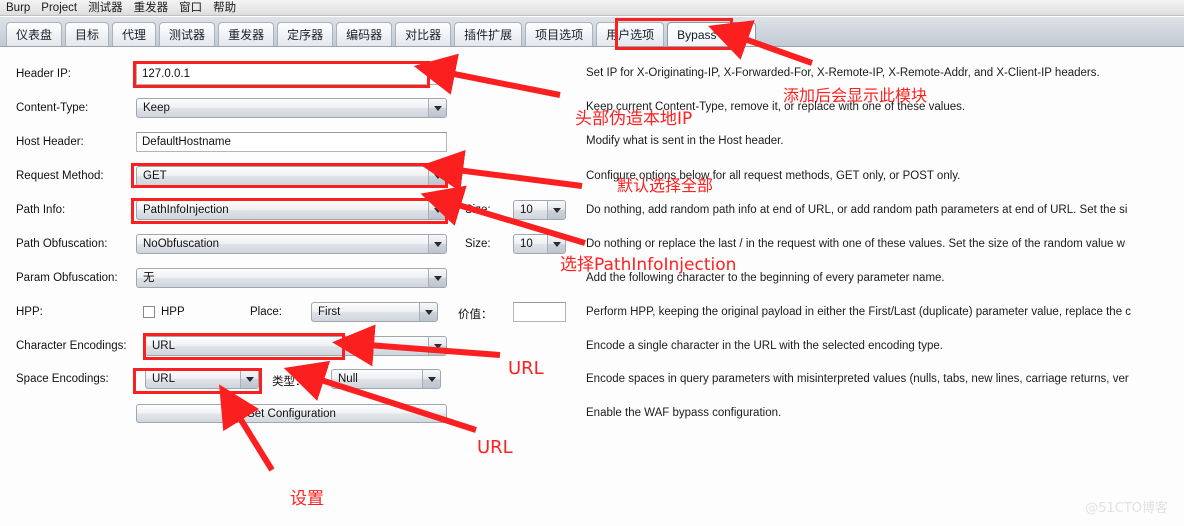  I want to click on tab-extender: 插件扩展, so click(488, 34).